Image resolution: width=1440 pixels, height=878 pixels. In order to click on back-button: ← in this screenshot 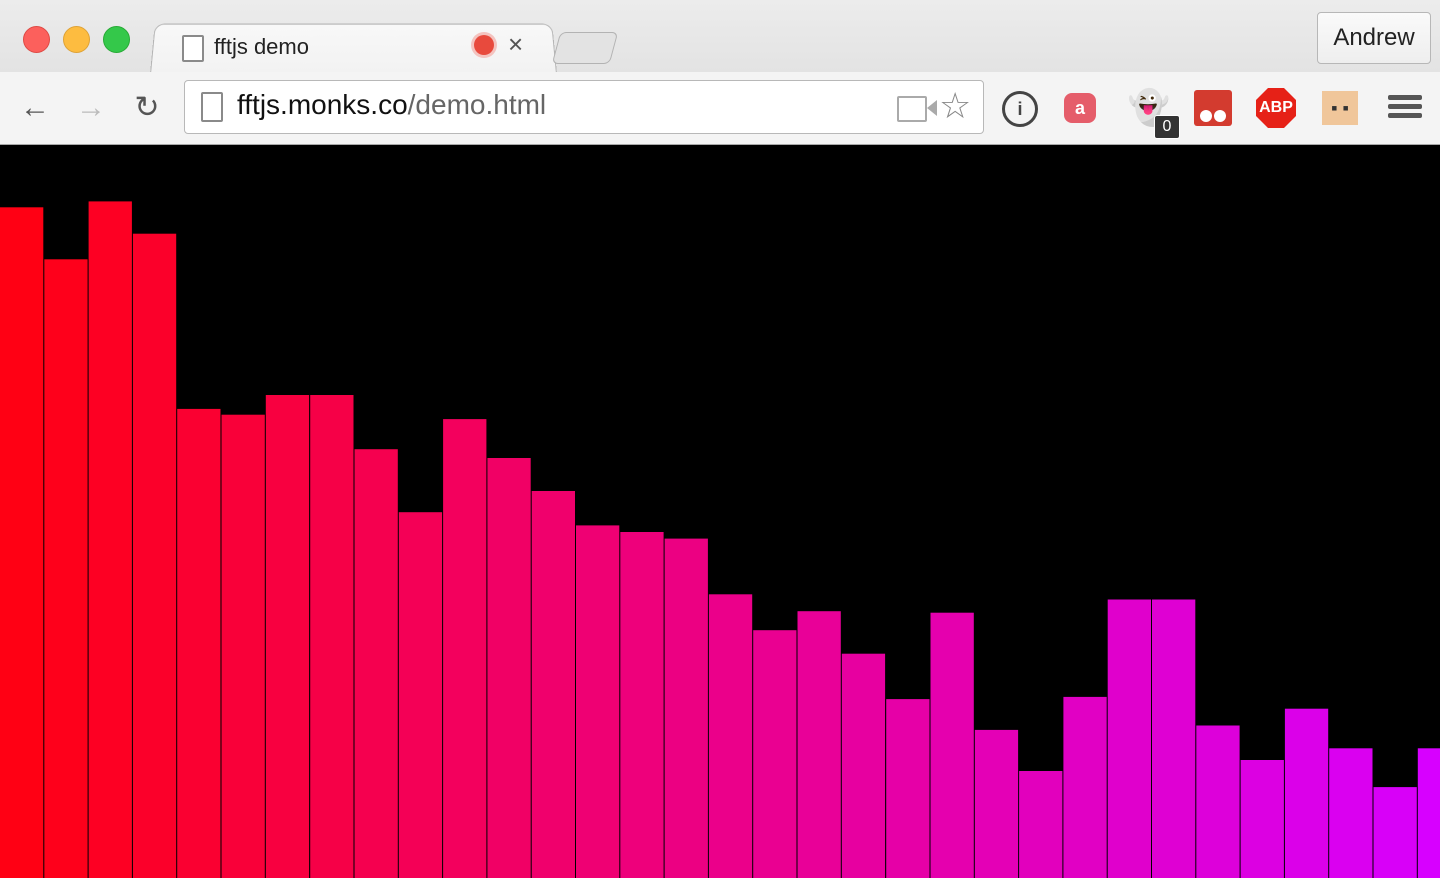, I will do `click(35, 108)`.